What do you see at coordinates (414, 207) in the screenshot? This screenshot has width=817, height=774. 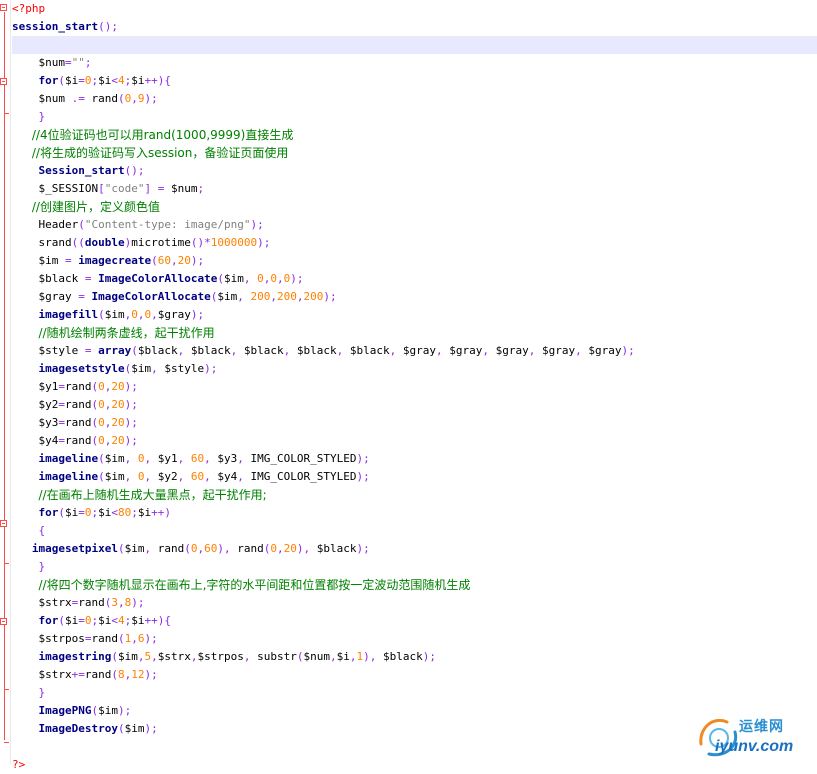 I see `code-line: //创建图片，定义颜色值` at bounding box center [414, 207].